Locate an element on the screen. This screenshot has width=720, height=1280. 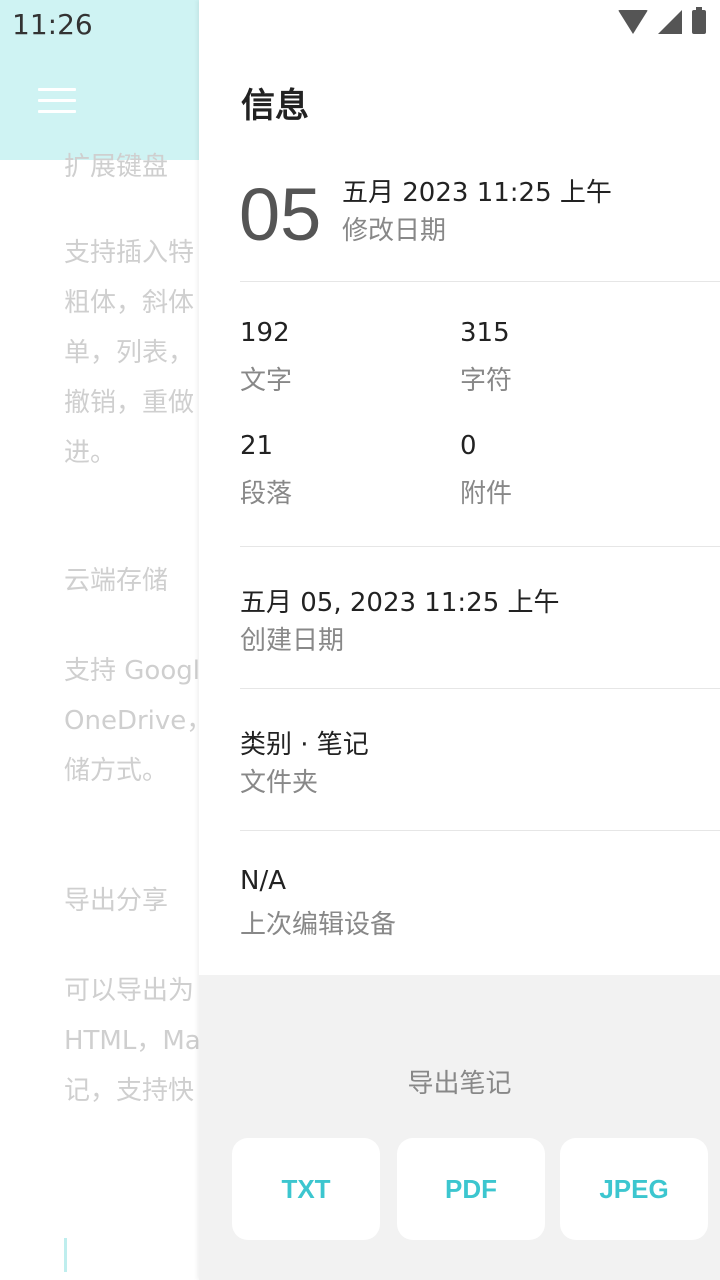
word-count-label: 文字 is located at coordinates (266, 381).